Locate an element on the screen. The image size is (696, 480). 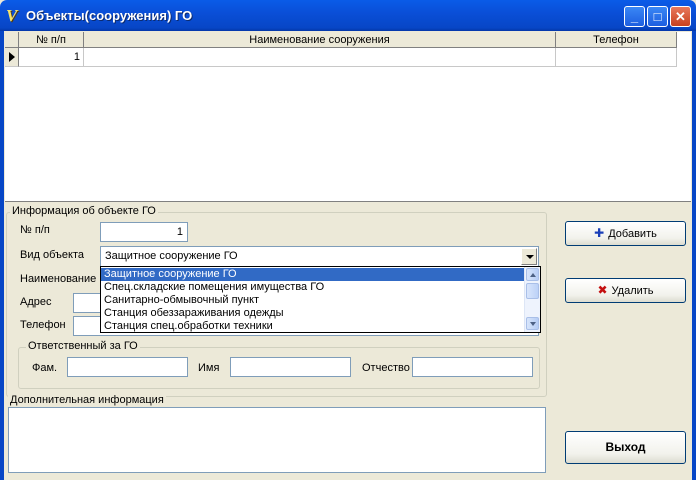
minimize-button: _ is located at coordinates (634, 16).